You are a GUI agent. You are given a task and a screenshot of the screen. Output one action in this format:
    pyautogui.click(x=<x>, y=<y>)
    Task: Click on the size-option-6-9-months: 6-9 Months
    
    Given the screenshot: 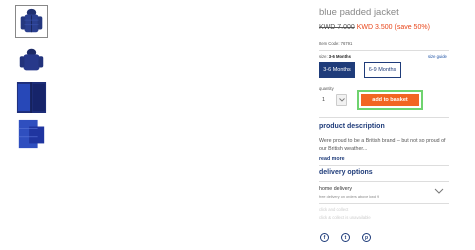 What is the action you would take?
    pyautogui.click(x=382, y=70)
    